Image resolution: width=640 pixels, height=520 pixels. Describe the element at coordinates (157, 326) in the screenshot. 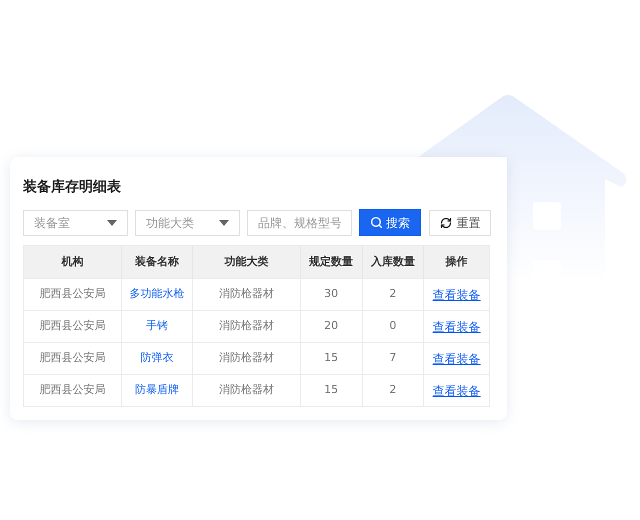

I see `table-cell-text: 手铐` at that location.